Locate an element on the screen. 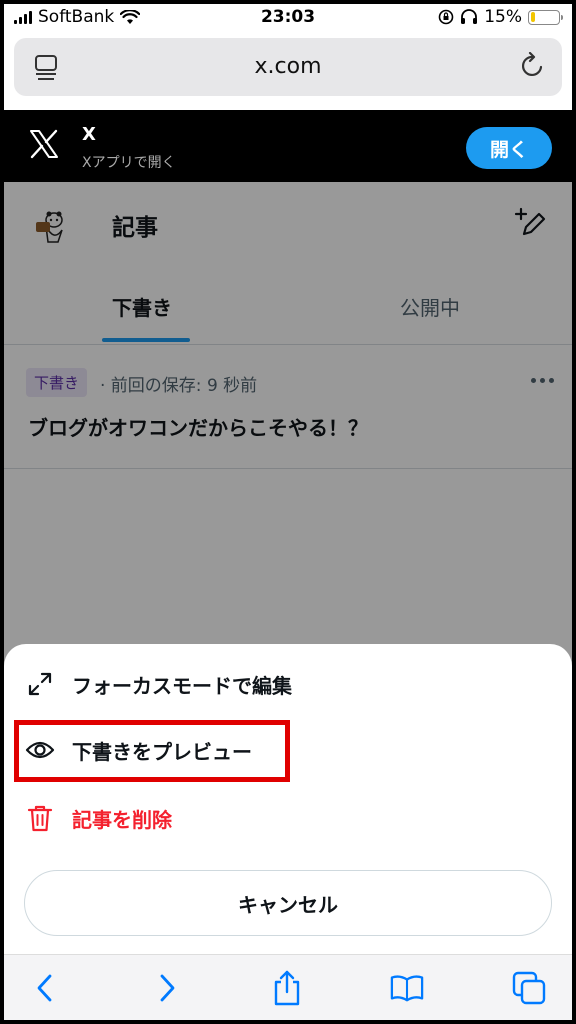  tabs-icon is located at coordinates (529, 988).